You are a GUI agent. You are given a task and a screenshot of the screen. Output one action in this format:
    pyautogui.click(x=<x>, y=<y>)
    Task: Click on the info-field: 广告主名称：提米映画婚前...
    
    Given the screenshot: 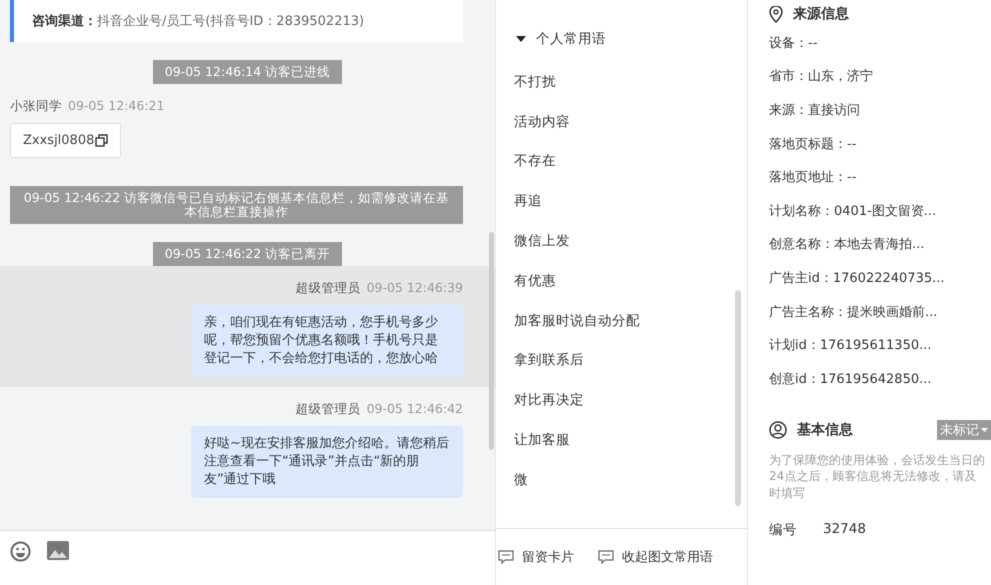 What is the action you would take?
    pyautogui.click(x=880, y=311)
    